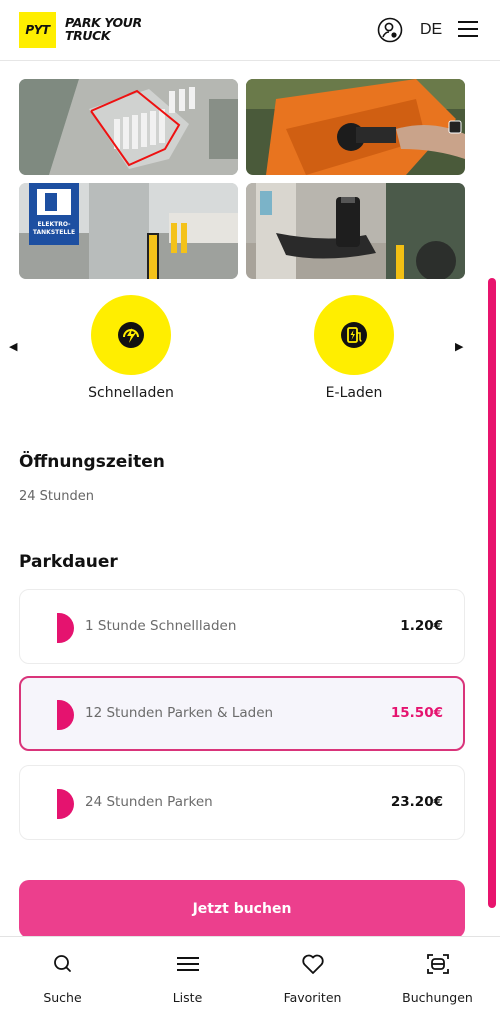  What do you see at coordinates (437, 964) in the screenshot?
I see `bookings-icon` at bounding box center [437, 964].